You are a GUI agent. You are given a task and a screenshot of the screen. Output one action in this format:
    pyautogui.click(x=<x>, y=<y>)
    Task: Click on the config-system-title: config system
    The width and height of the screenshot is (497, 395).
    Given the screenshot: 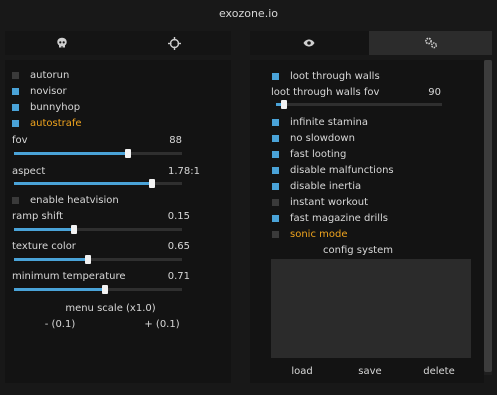 What is the action you would take?
    pyautogui.click(x=358, y=250)
    